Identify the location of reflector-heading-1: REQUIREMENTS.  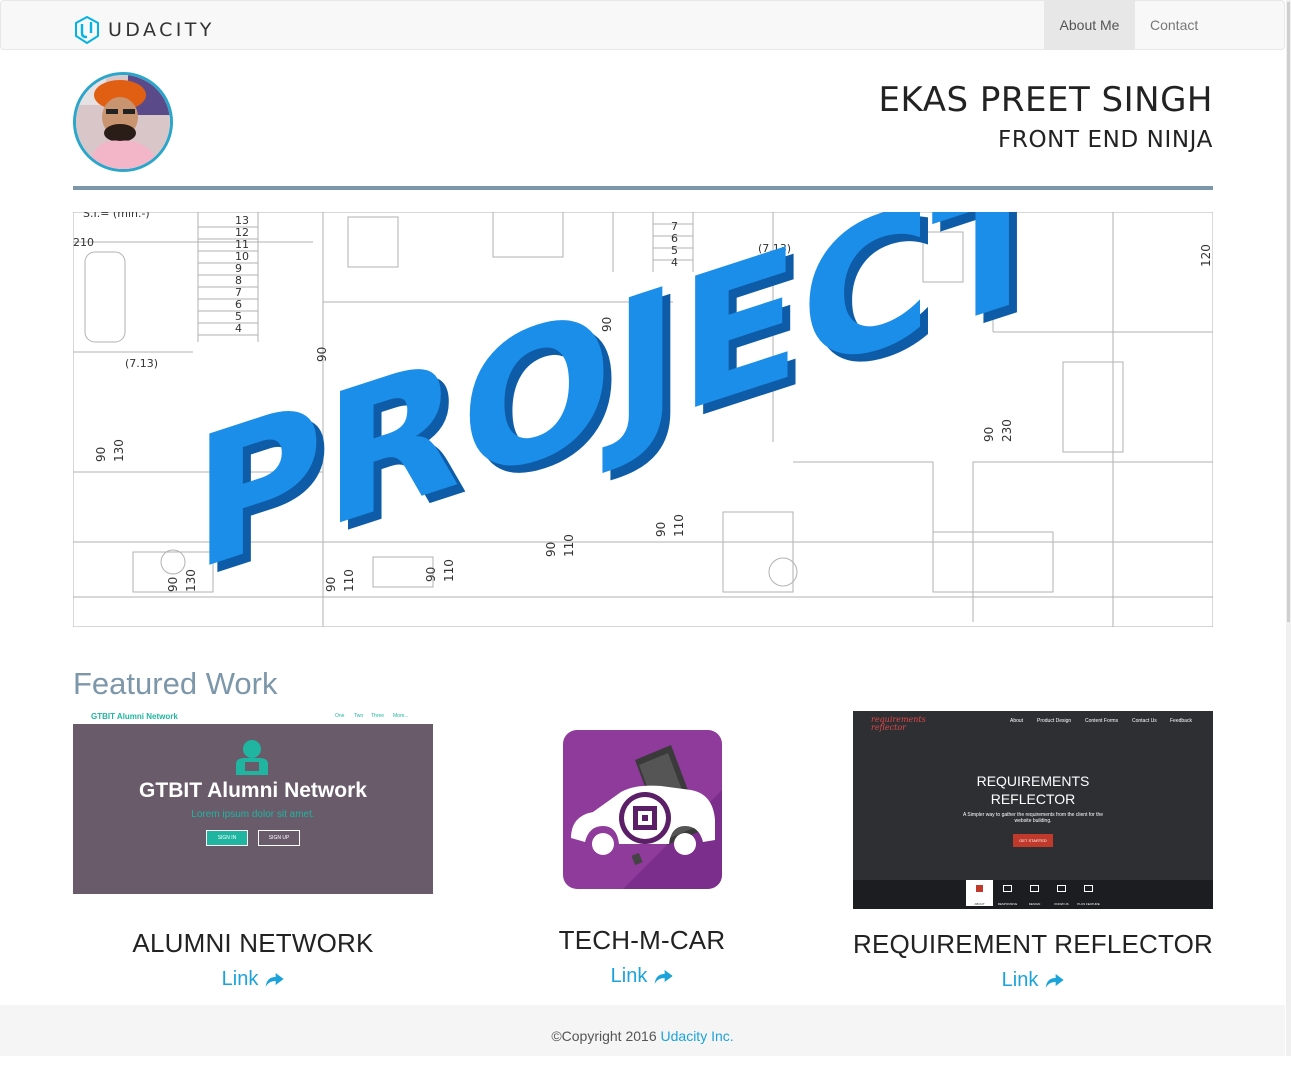
(1033, 781).